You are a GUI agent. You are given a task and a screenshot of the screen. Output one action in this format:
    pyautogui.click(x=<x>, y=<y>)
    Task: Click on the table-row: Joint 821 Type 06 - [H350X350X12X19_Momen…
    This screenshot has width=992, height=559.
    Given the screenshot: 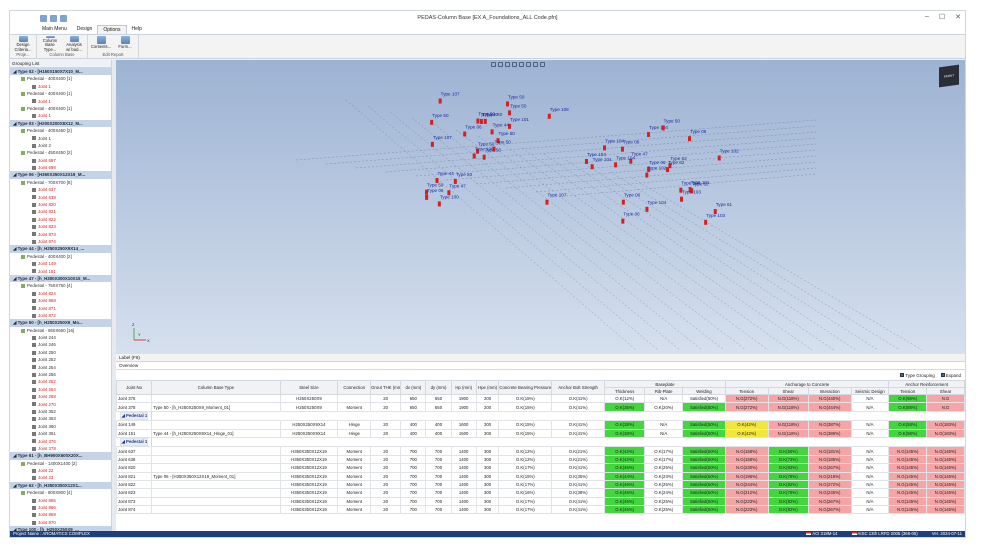 What is the action you would take?
    pyautogui.click(x=540, y=476)
    